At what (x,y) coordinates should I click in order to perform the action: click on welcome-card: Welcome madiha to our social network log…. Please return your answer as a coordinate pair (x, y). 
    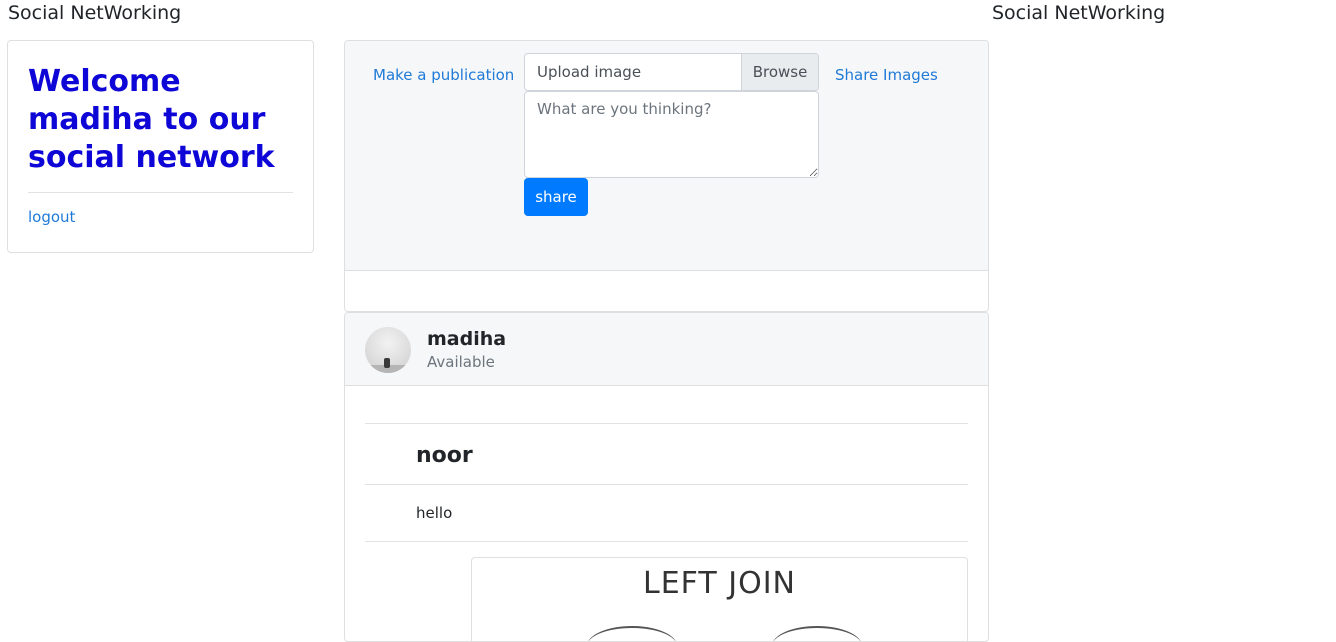
    Looking at the image, I should click on (160, 146).